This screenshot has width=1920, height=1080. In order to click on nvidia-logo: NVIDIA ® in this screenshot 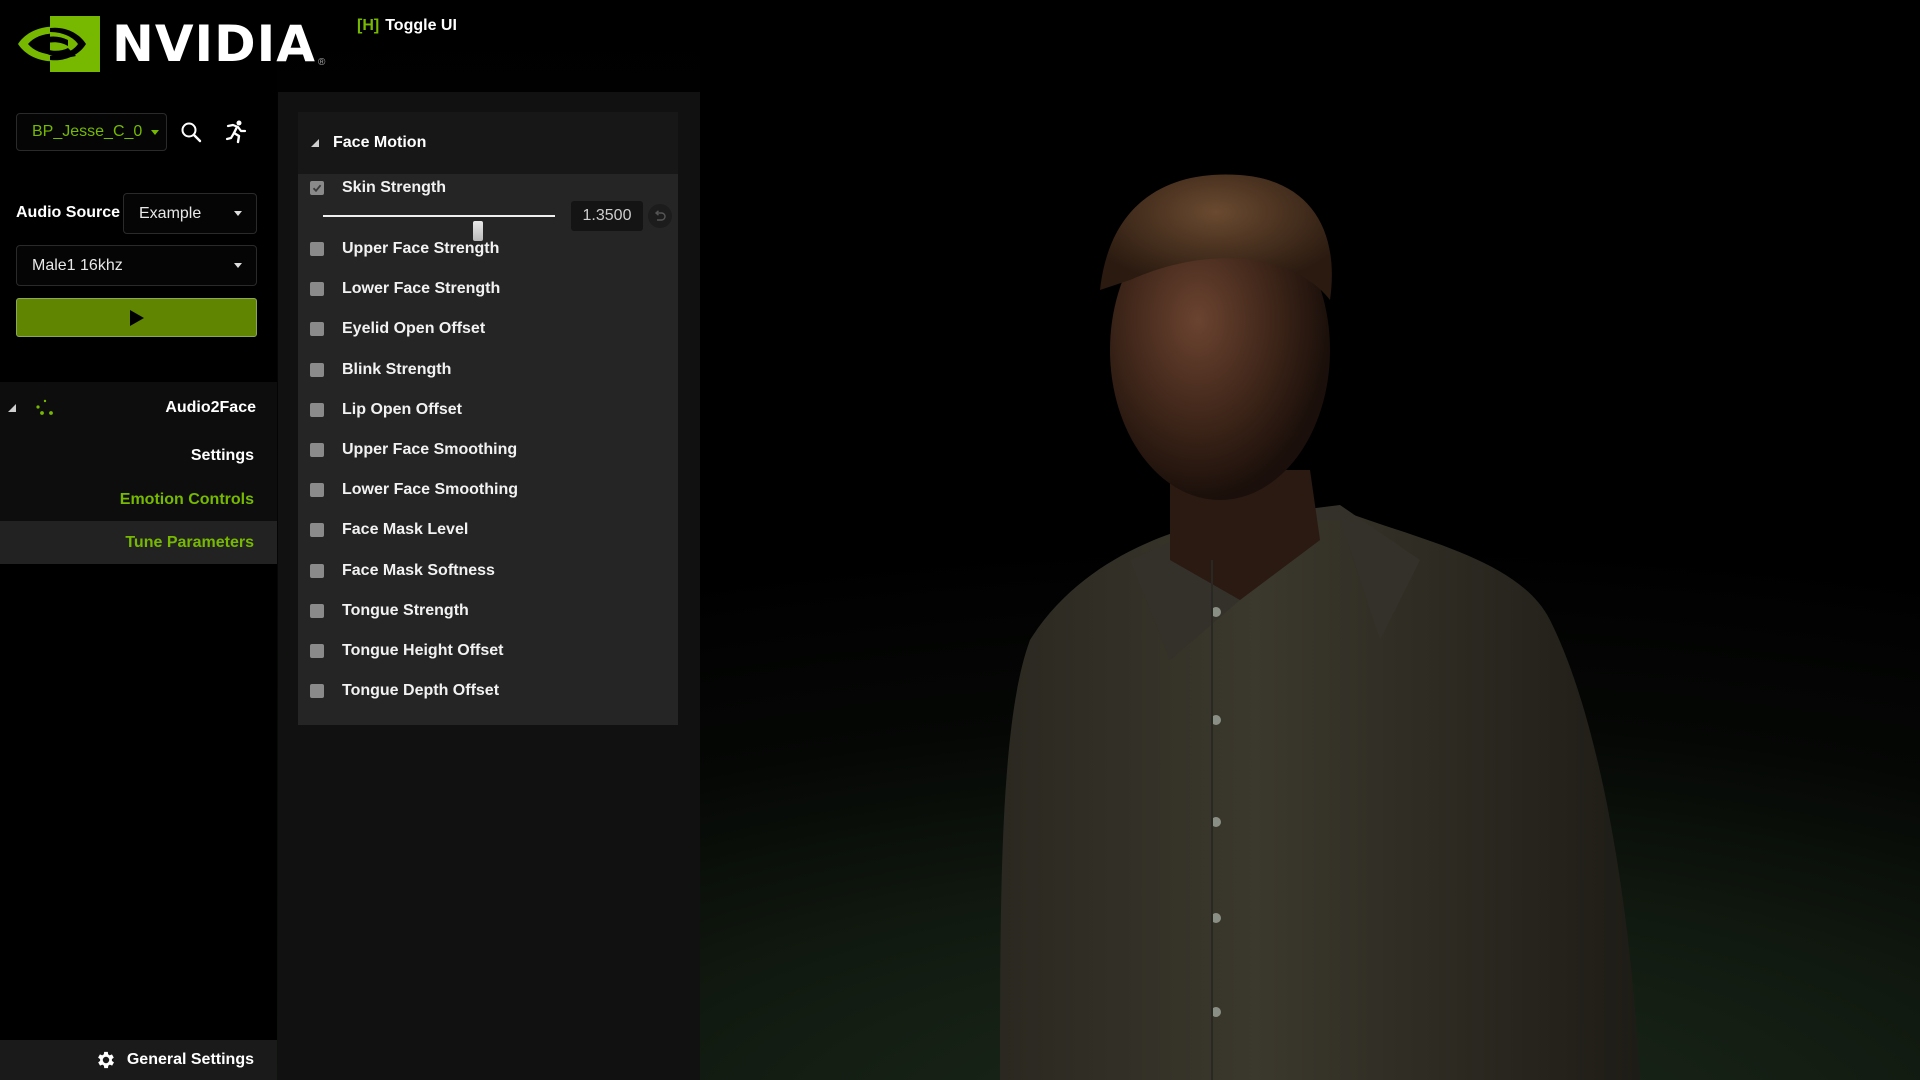, I will do `click(170, 44)`.